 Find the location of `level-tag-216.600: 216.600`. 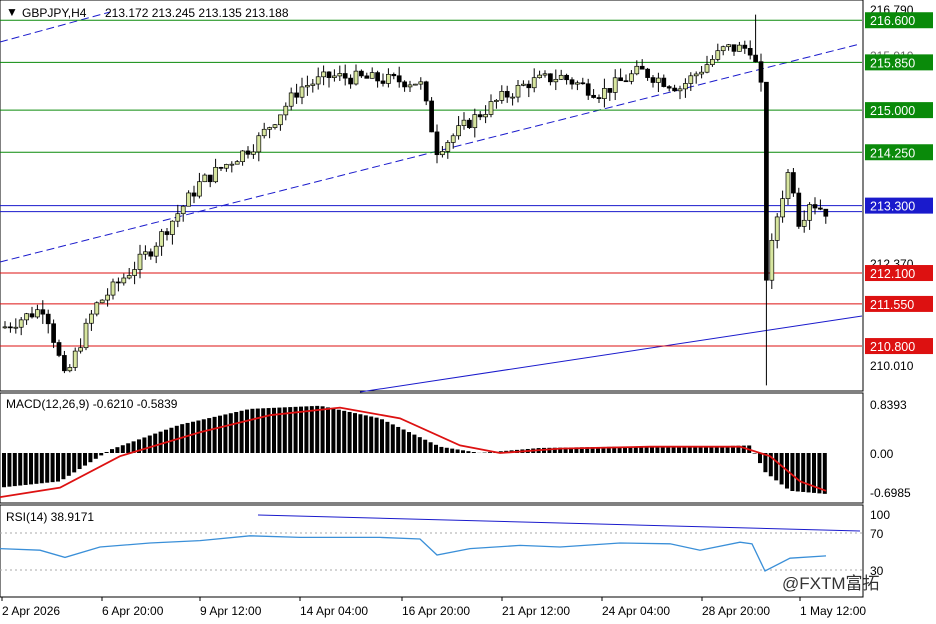

level-tag-216.600: 216.600 is located at coordinates (892, 21).